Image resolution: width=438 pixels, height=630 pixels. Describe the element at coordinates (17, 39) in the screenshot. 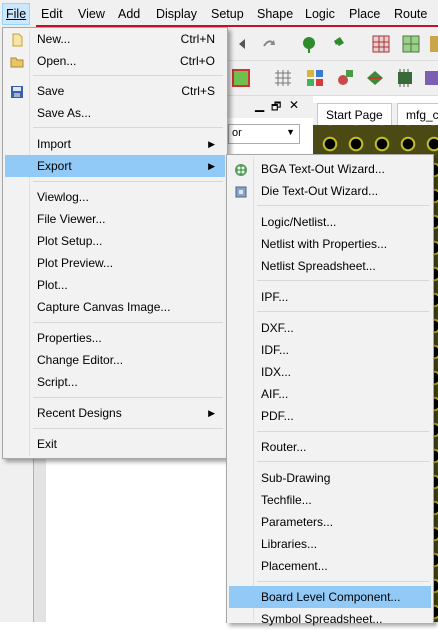

I see `new-file-icon` at that location.